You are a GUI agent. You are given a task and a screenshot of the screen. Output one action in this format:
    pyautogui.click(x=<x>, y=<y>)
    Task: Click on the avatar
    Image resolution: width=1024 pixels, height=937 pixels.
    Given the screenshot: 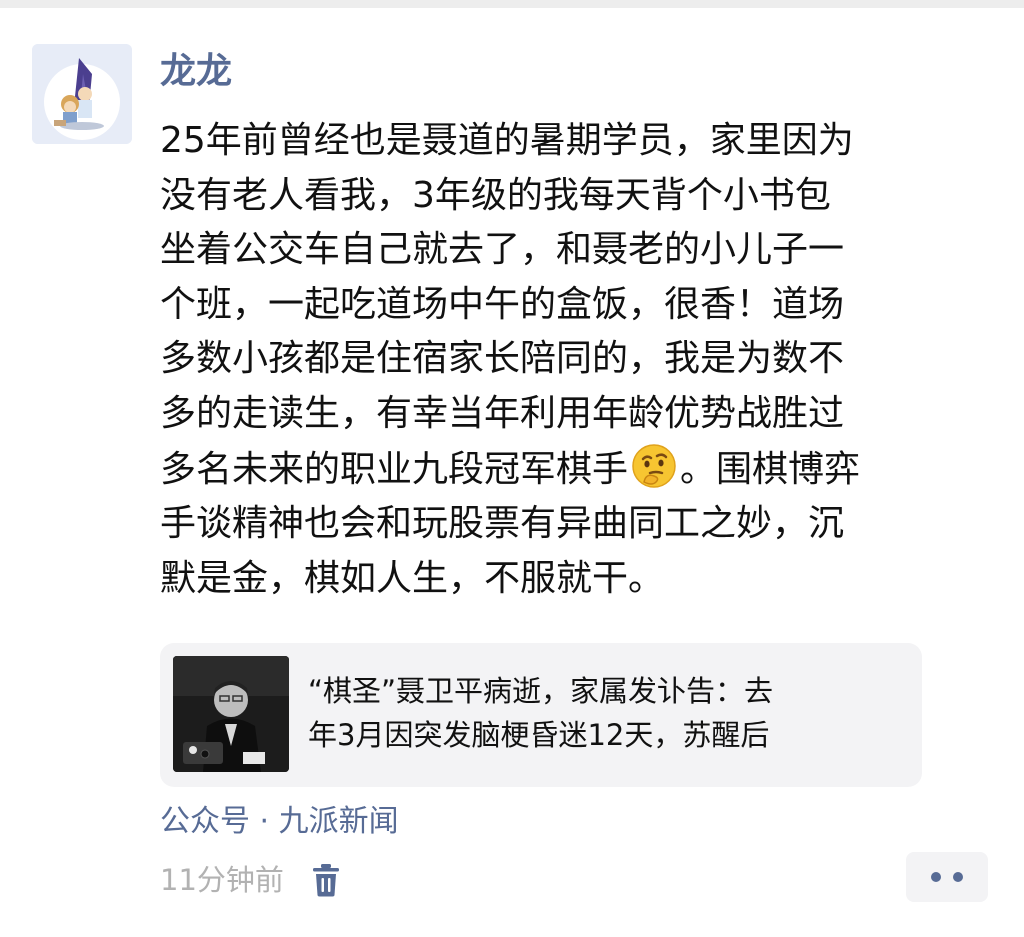 What is the action you would take?
    pyautogui.click(x=82, y=94)
    